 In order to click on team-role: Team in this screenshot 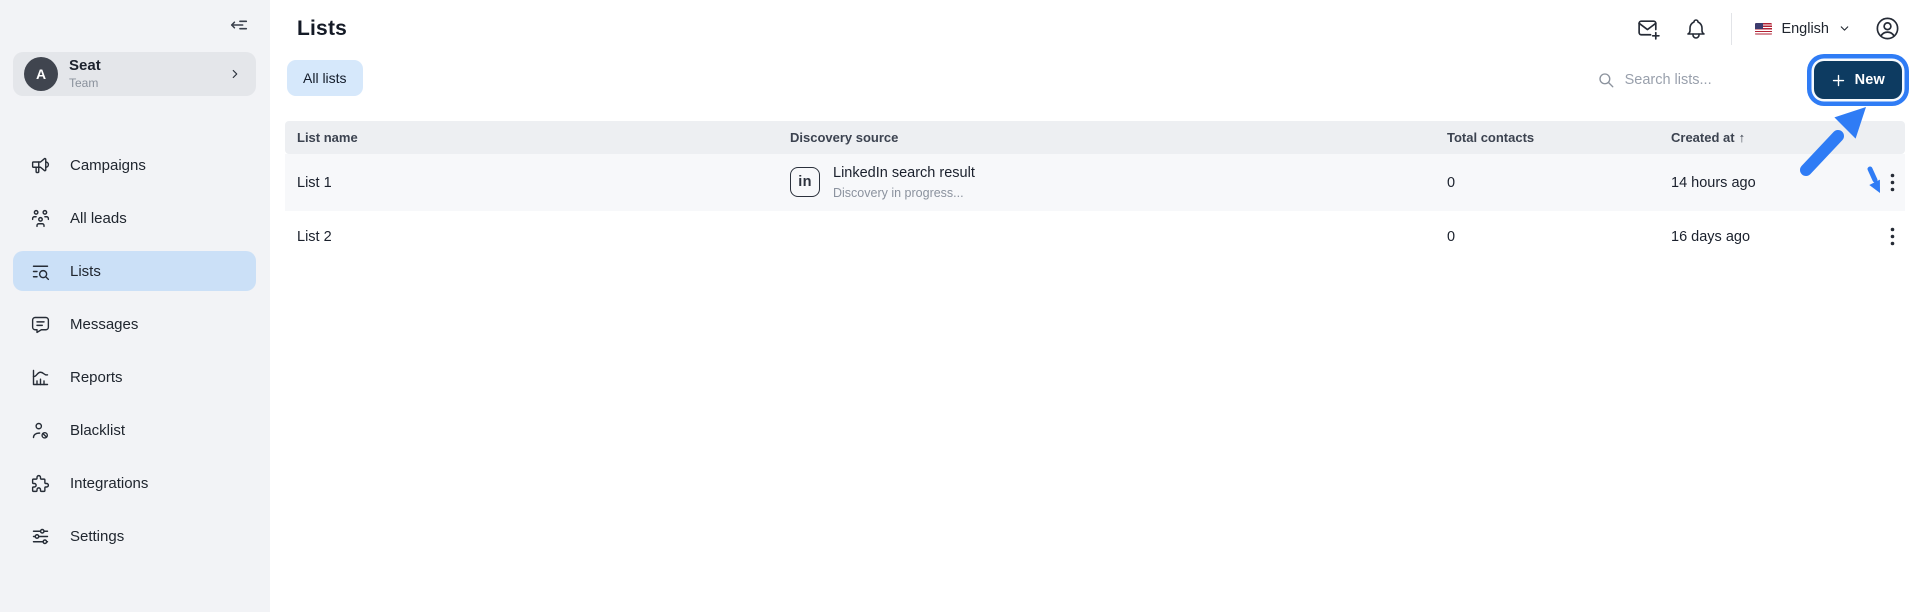, I will do `click(84, 82)`.